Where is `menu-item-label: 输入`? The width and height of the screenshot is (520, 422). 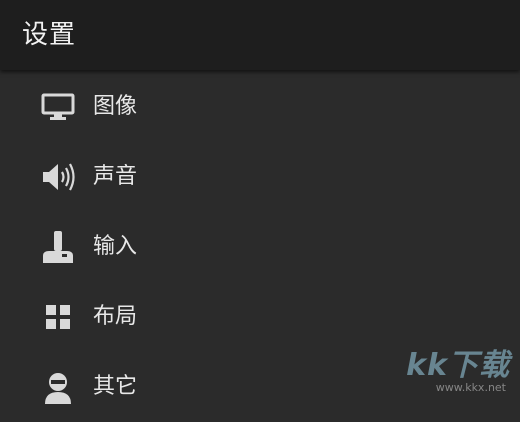
menu-item-label: 输入 is located at coordinates (115, 246).